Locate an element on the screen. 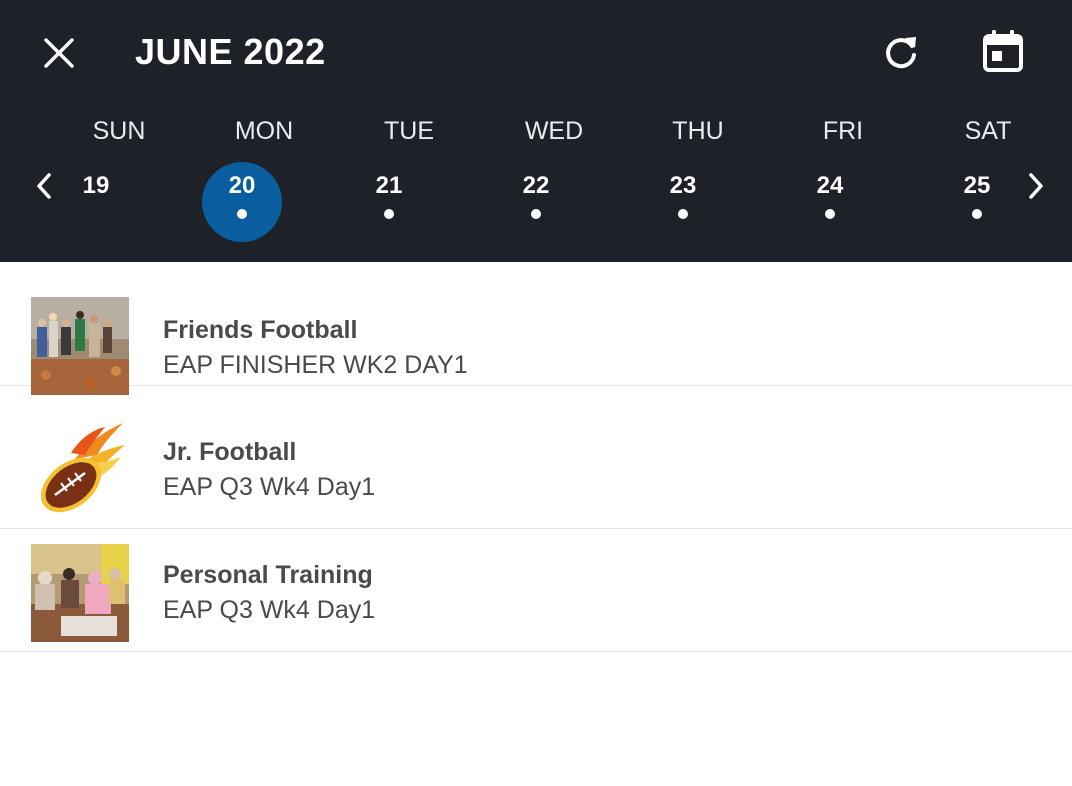  date-number: 25 is located at coordinates (977, 185).